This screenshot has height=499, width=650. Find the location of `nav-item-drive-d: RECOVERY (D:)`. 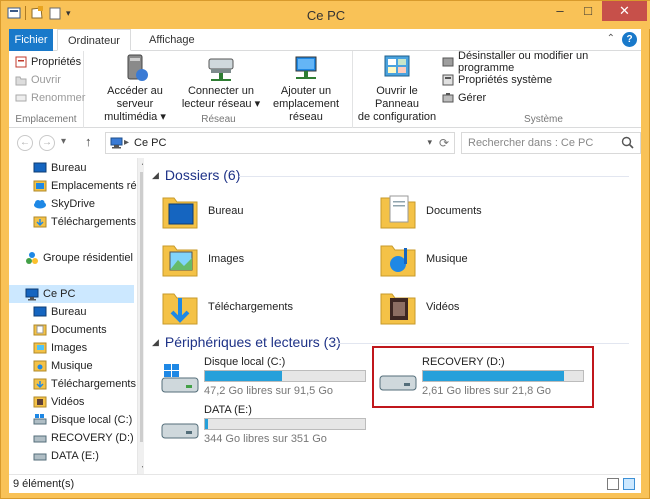

nav-item-drive-d: RECOVERY (D:) is located at coordinates (83, 438).